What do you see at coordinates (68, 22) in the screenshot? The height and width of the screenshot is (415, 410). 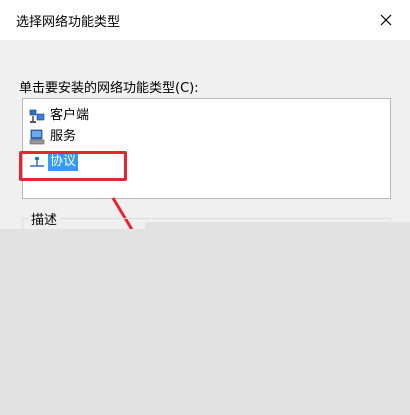 I see `dialog-title: 选择网络功能类型` at bounding box center [68, 22].